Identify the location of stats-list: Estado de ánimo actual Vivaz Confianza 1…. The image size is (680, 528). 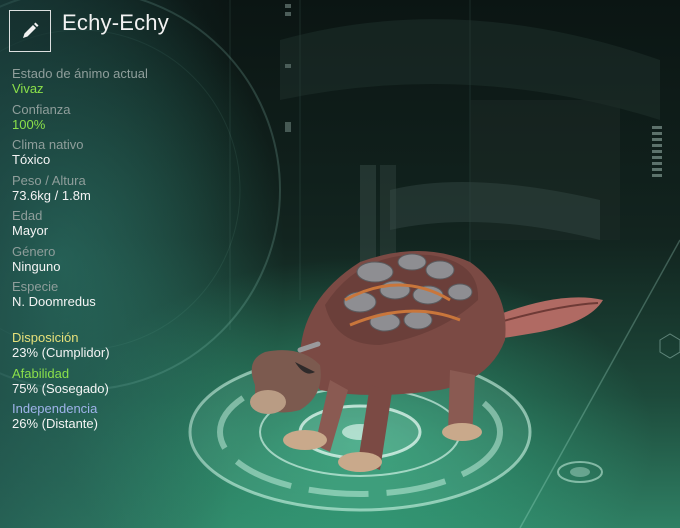
(112, 190).